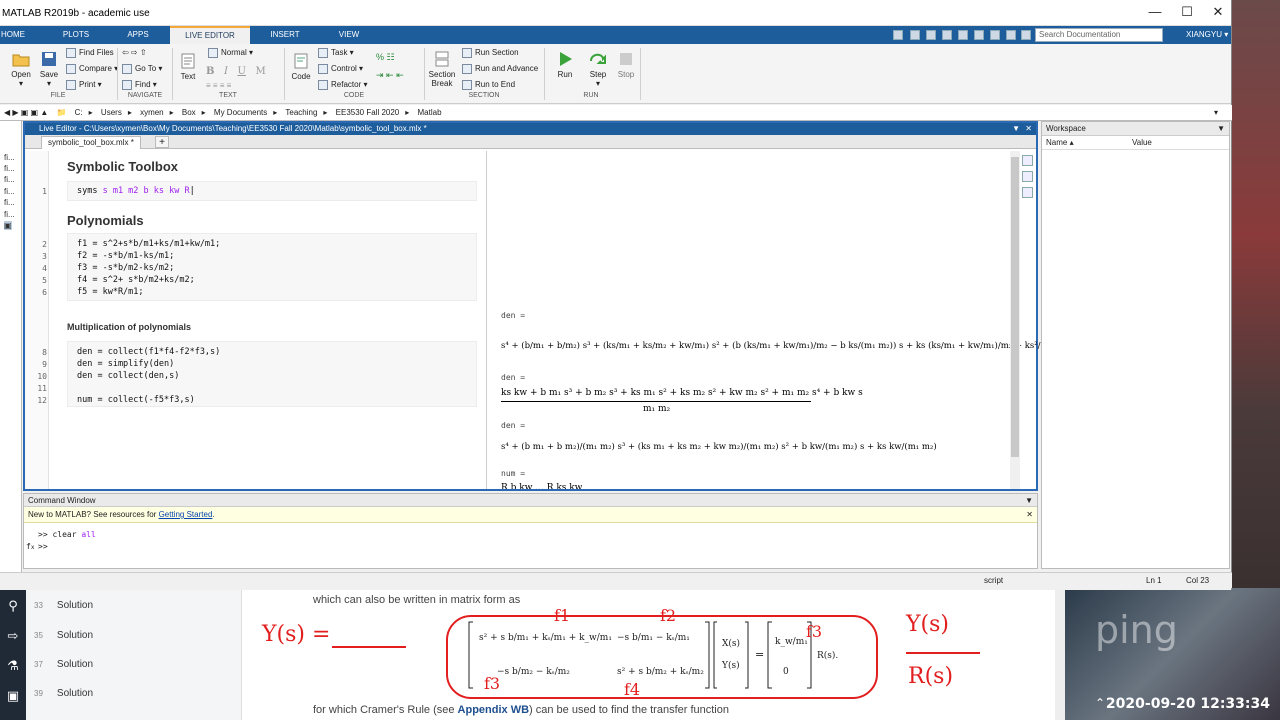 The height and width of the screenshot is (720, 1280). Describe the element at coordinates (125, 268) in the screenshot. I see `code-line: f3 = -s*b/m2-ks/m2;` at that location.